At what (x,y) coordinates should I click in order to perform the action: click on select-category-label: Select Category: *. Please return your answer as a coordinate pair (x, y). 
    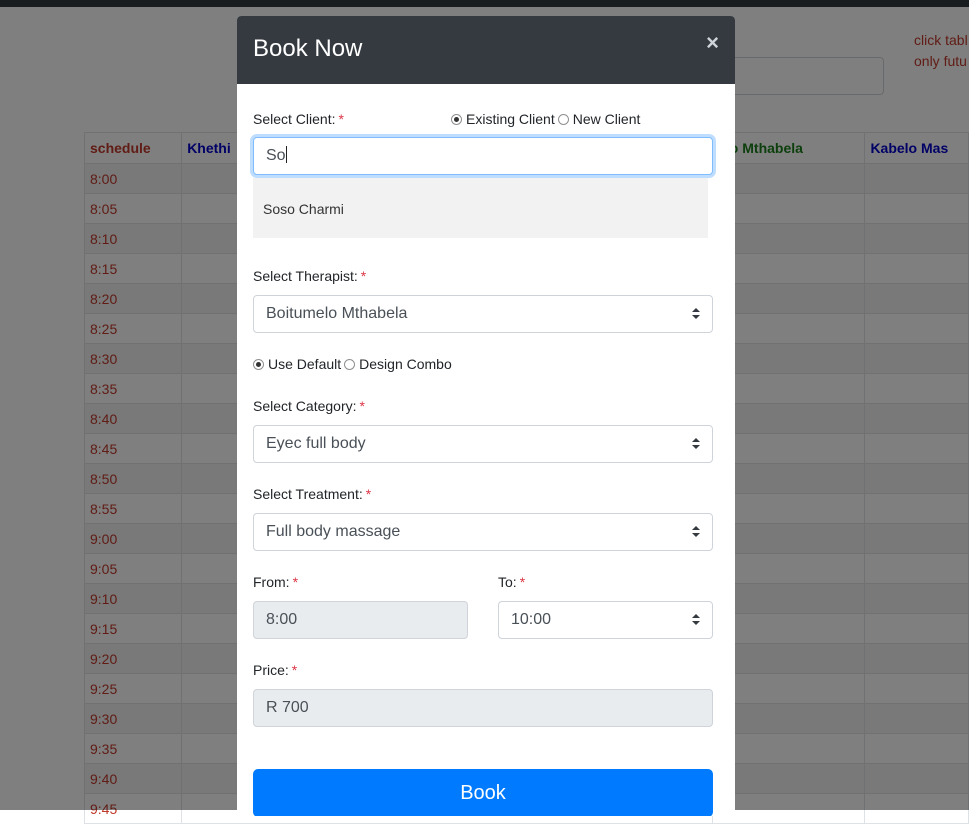
    Looking at the image, I should click on (309, 406).